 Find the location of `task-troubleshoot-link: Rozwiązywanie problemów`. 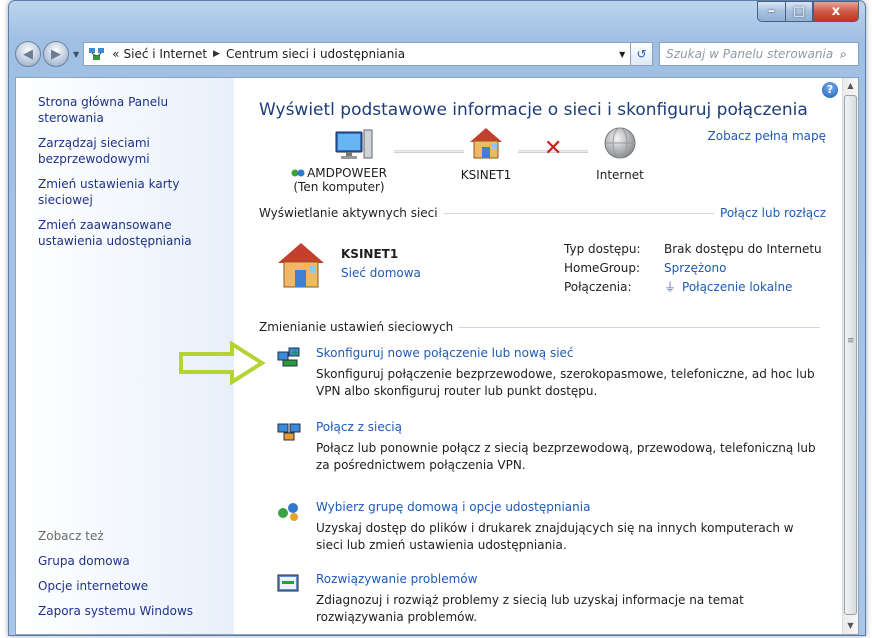

task-troubleshoot-link: Rozwiązywanie problemów is located at coordinates (396, 579).